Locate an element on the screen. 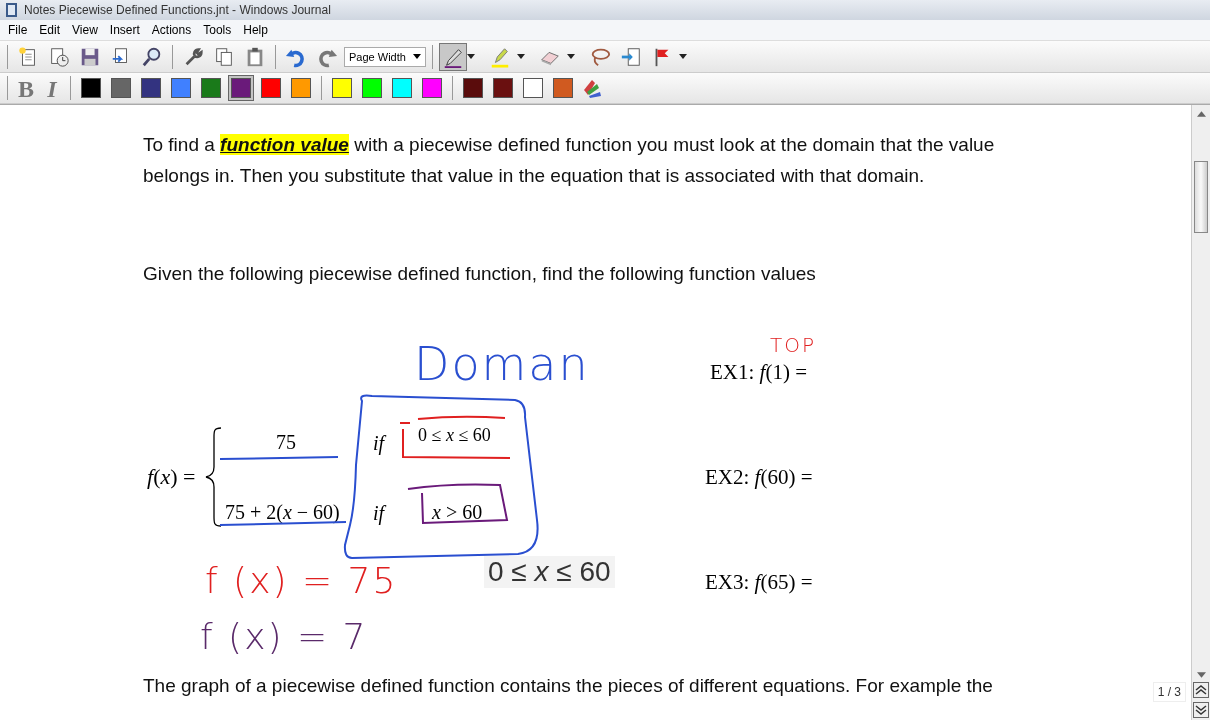 The image size is (1210, 720). menu-item: File is located at coordinates (18, 30).